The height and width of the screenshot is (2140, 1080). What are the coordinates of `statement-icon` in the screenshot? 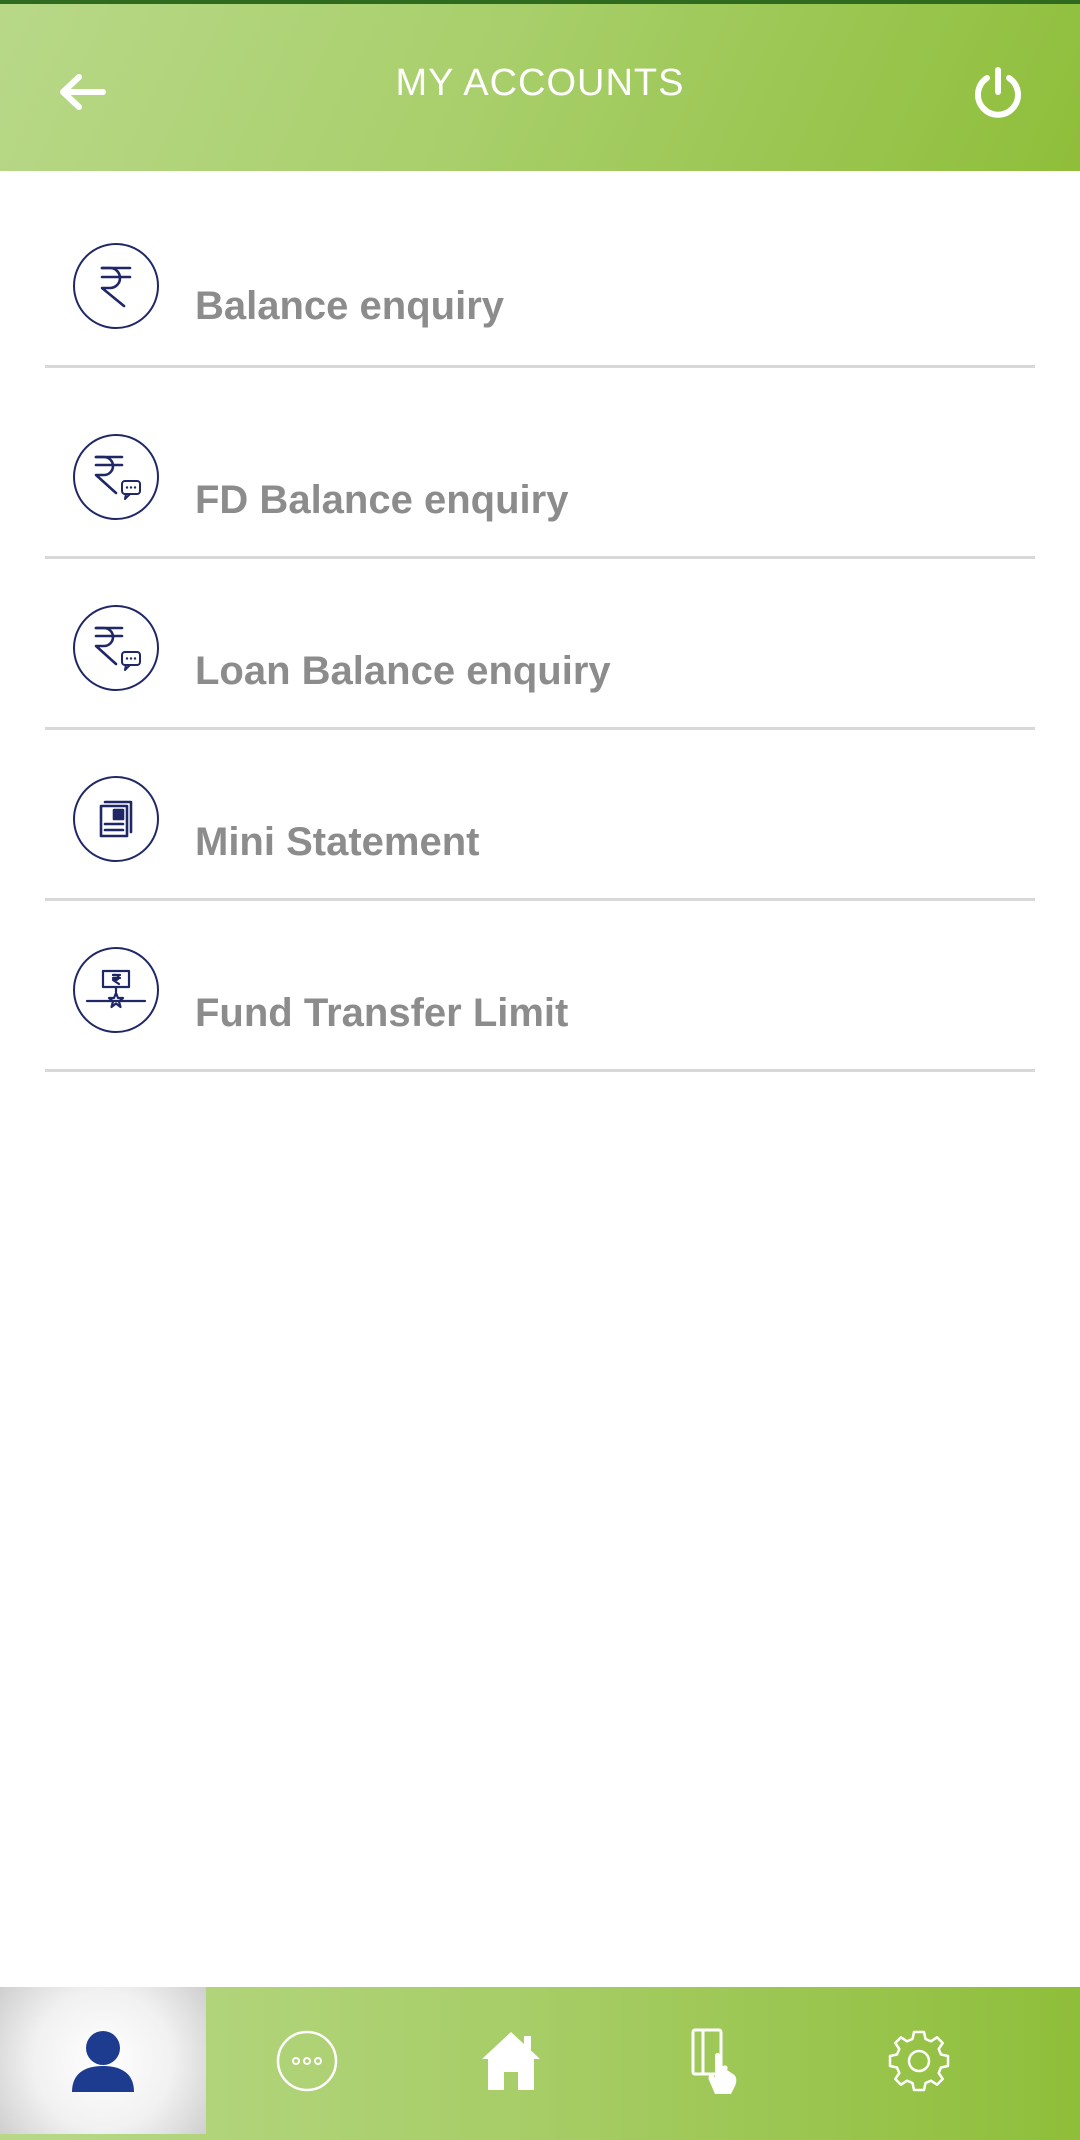 It's located at (116, 819).